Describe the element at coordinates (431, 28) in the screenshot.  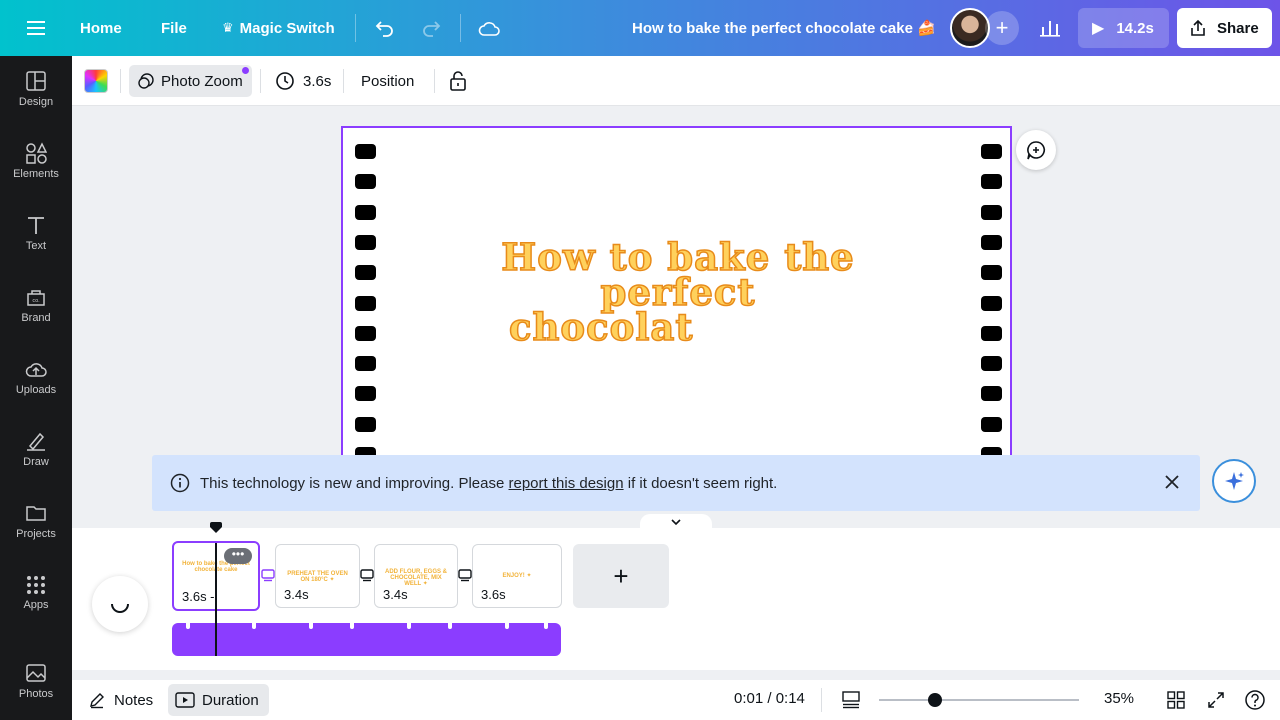
I see `redo-icon` at that location.